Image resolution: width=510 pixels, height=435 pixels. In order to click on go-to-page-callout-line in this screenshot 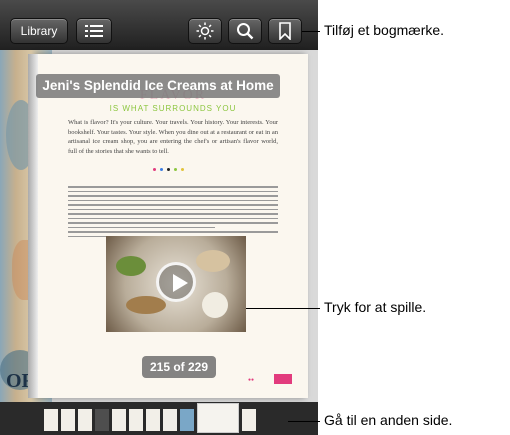, I will do `click(304, 421)`.